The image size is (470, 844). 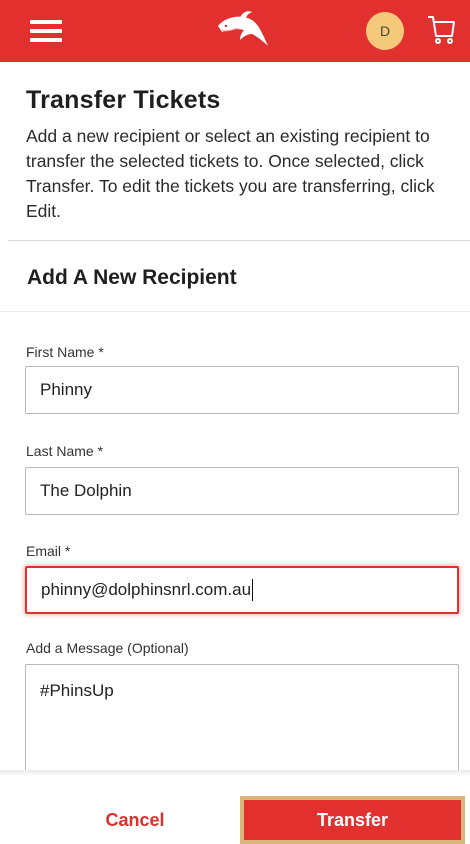 I want to click on user-avatar: D, so click(x=385, y=31).